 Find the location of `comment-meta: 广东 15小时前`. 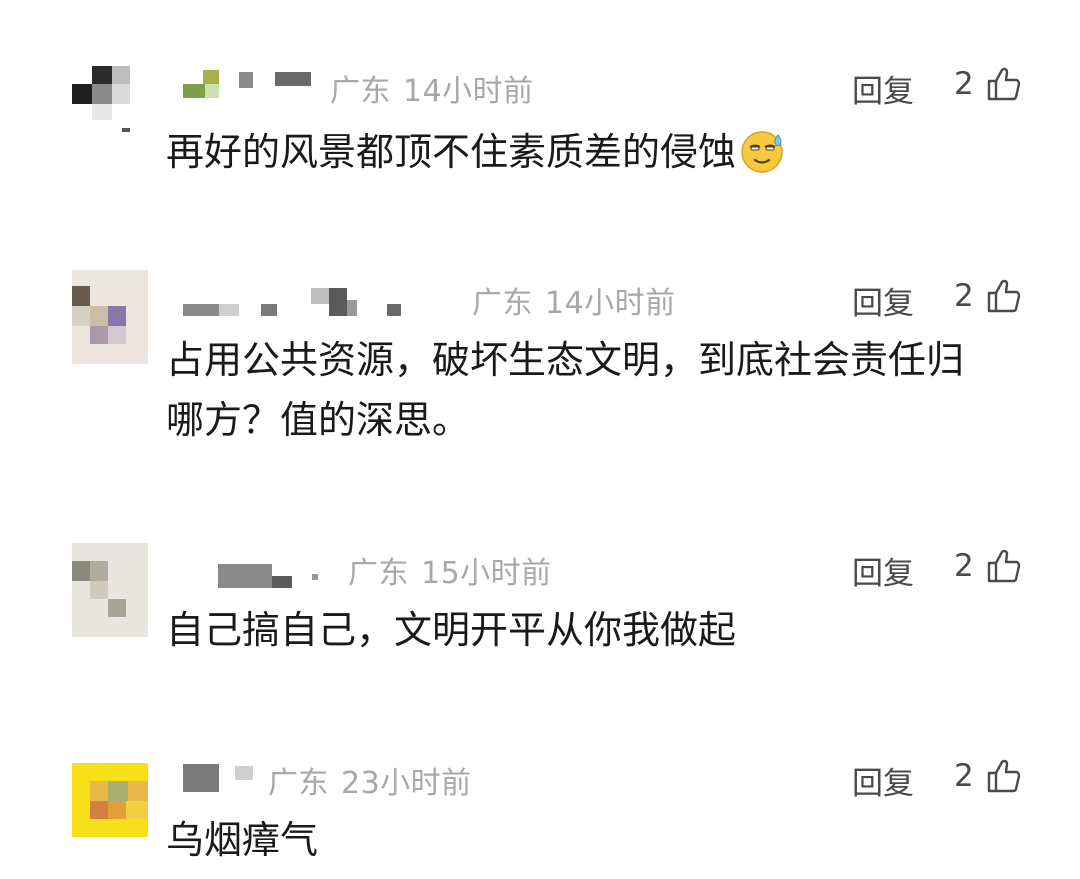

comment-meta: 广东 15小时前 is located at coordinates (456, 570).